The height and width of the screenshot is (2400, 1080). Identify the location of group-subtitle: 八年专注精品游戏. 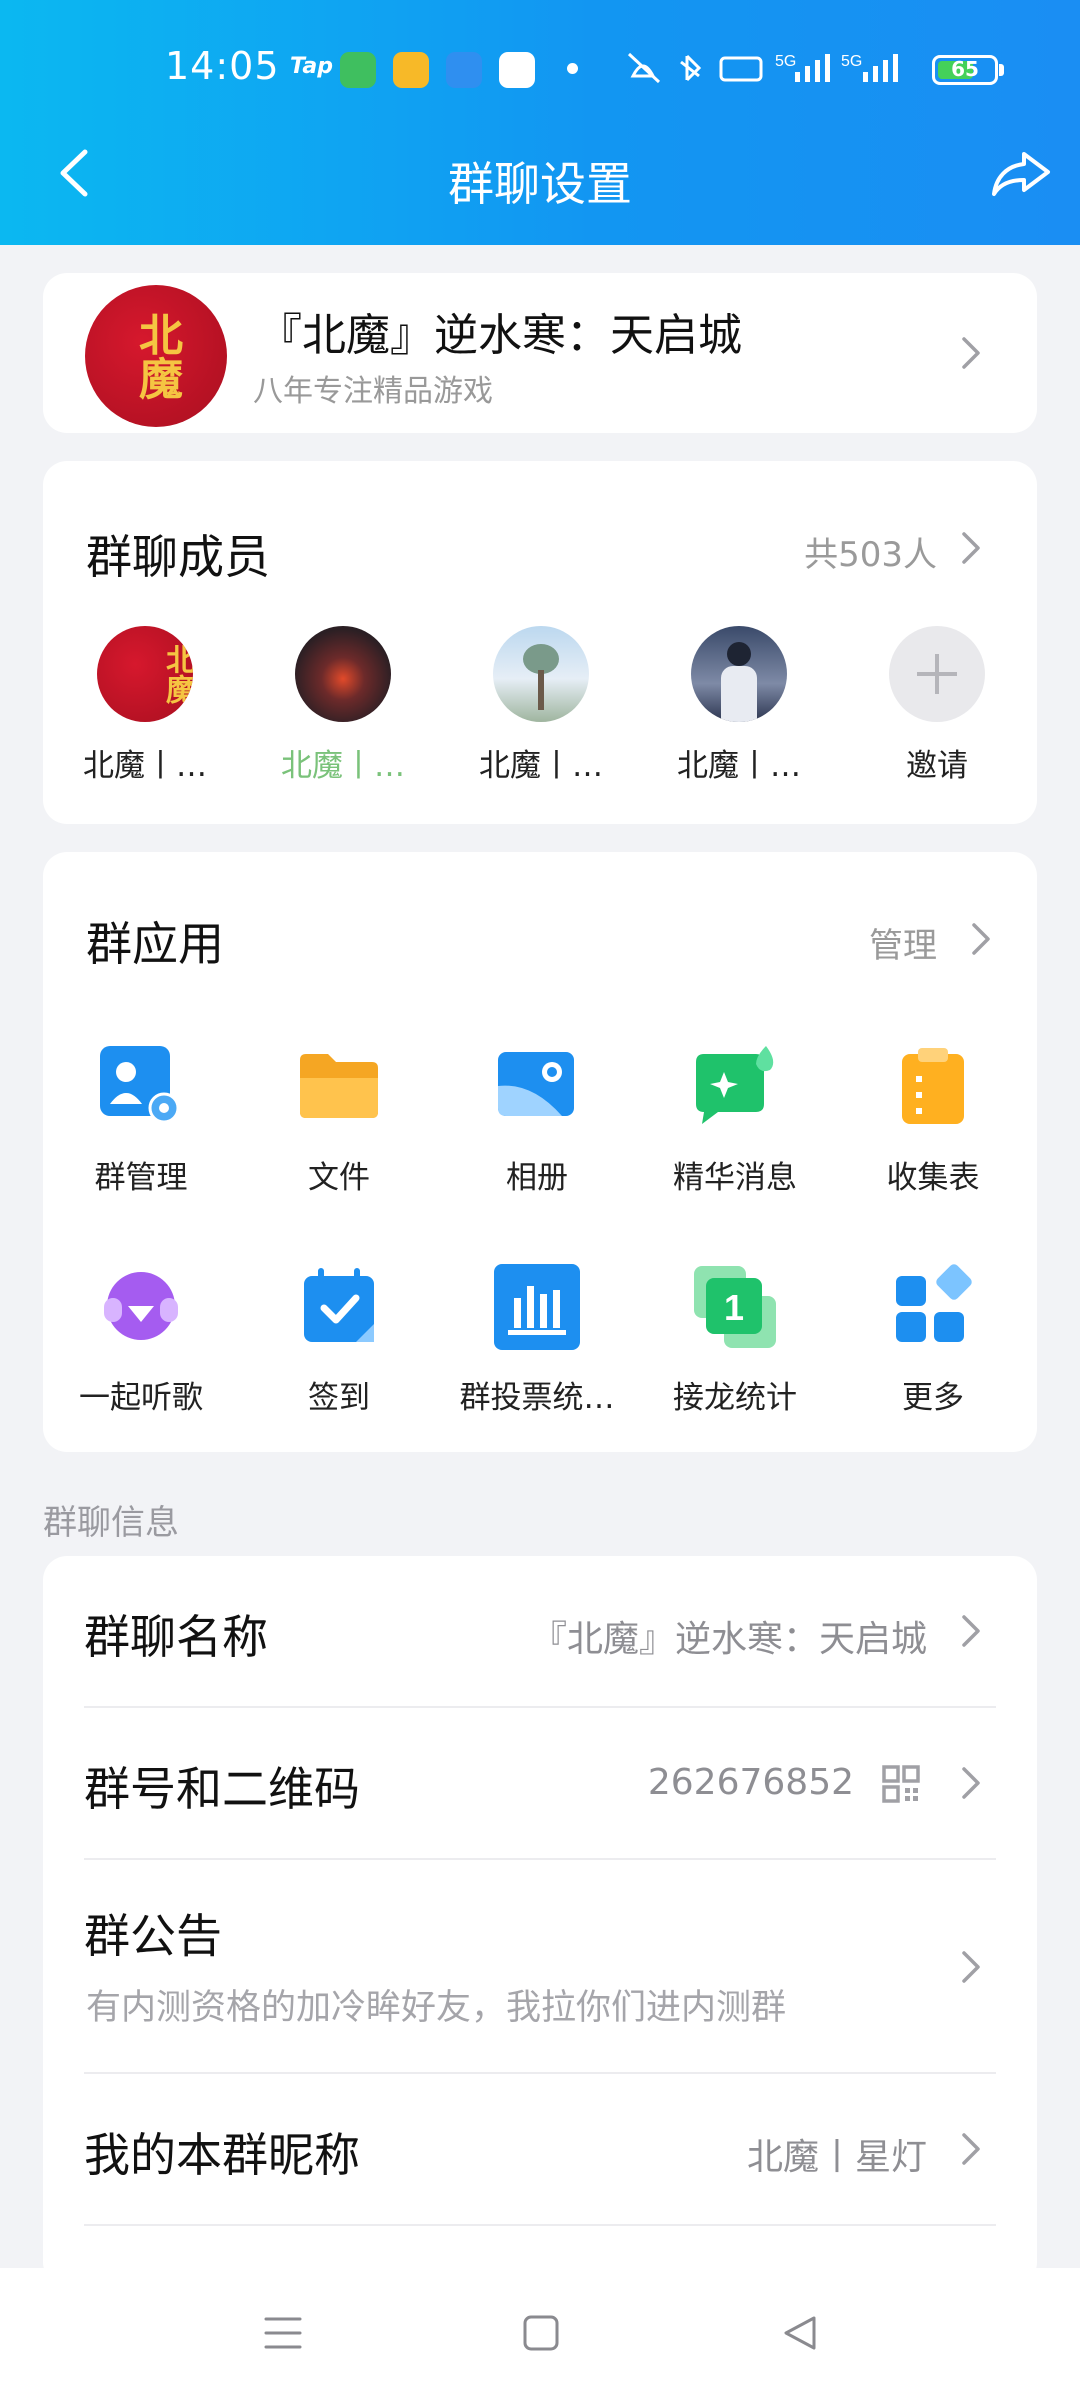
(373, 391).